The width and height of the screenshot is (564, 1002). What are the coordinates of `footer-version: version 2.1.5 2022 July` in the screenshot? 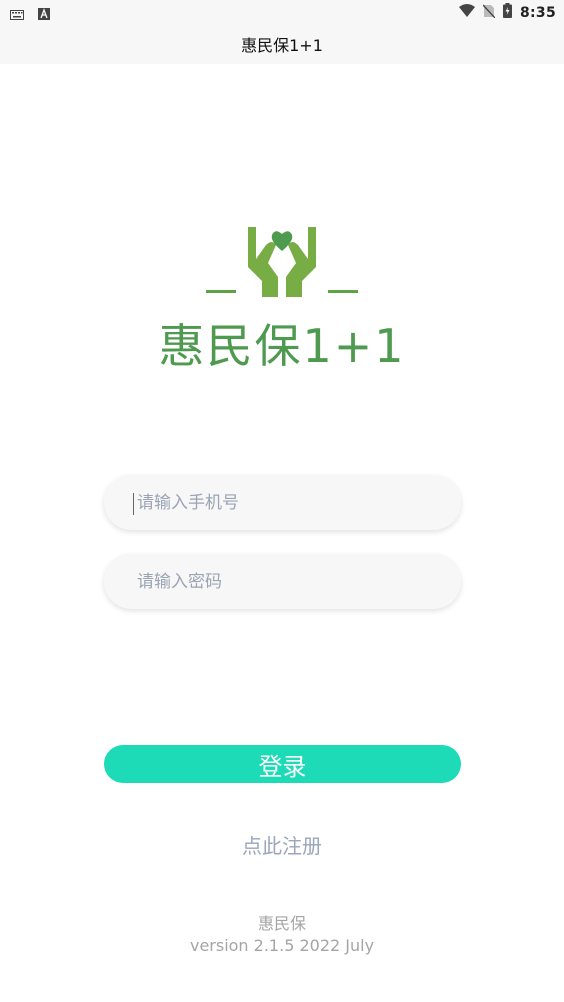 It's located at (282, 945).